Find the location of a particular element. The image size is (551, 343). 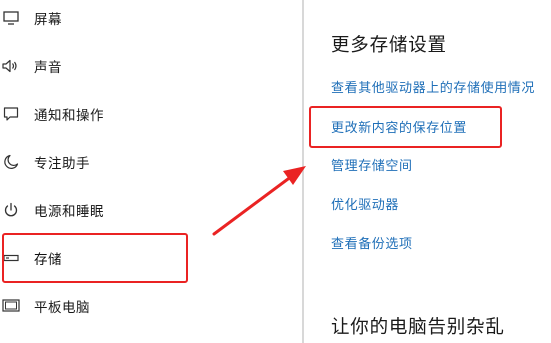

sidebar-item-display: 屏幕 is located at coordinates (150, 19).